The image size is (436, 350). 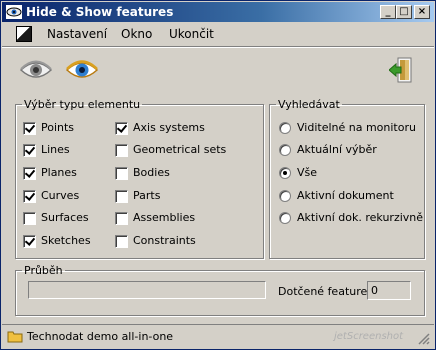 What do you see at coordinates (146, 195) in the screenshot?
I see `element-right-checkbox-label-3: Parts` at bounding box center [146, 195].